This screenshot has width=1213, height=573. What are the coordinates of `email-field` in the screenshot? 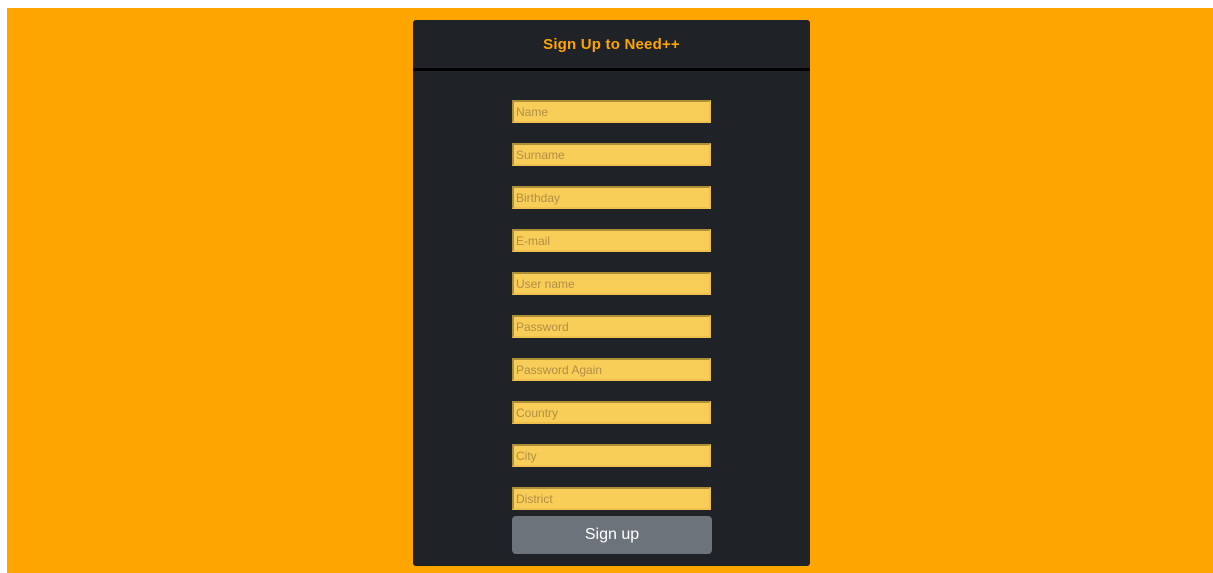 It's located at (611, 240).